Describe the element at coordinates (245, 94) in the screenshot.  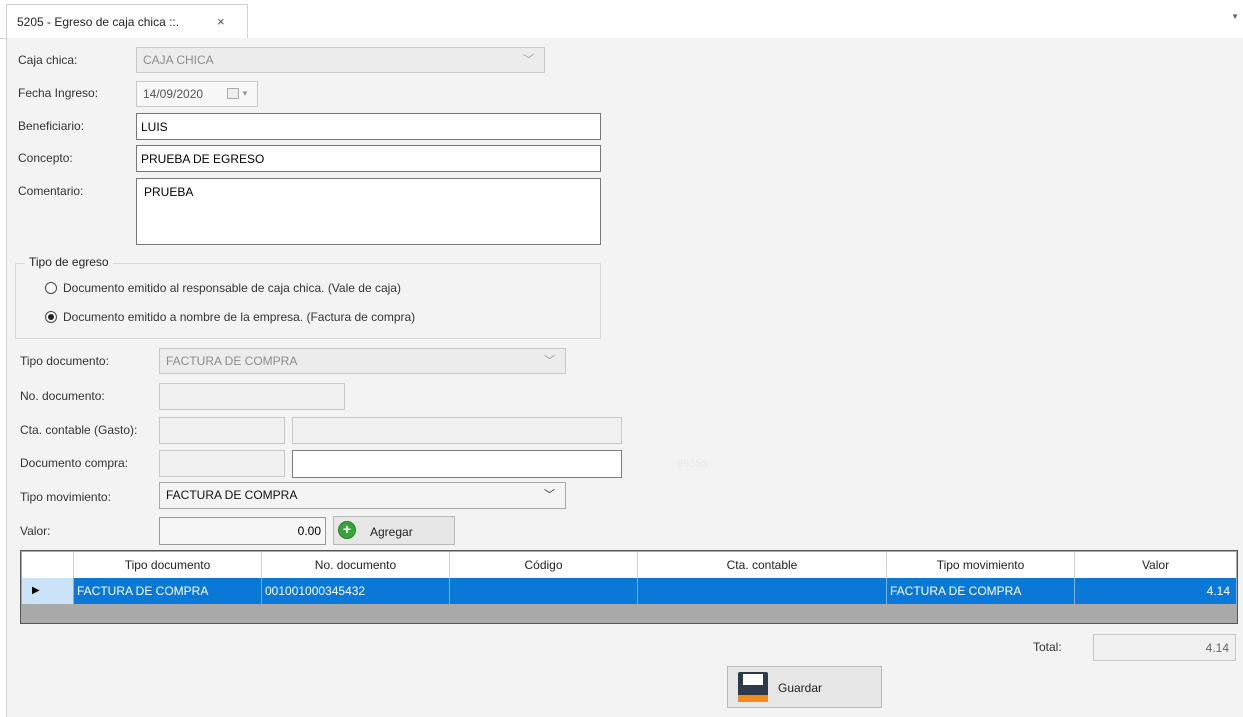
I see `chevron-down-icon: ▼` at that location.